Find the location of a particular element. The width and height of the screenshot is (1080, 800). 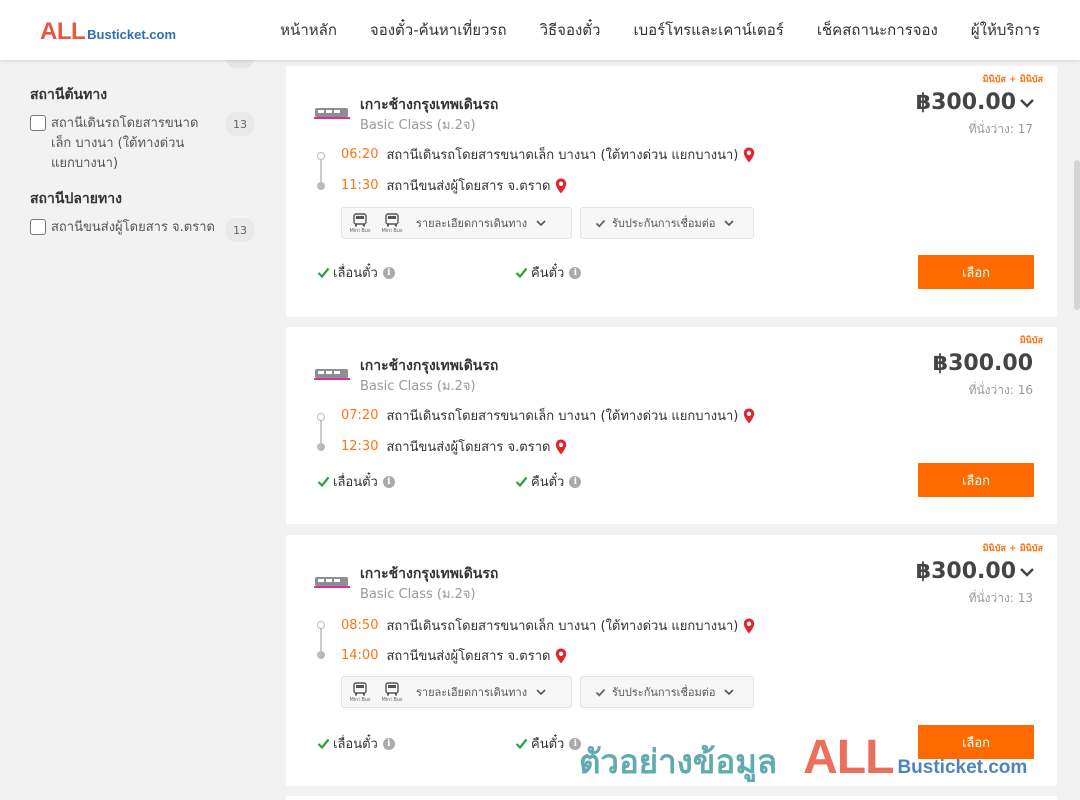

watermark-text: ตัวอย่างข้อมูล is located at coordinates (678, 761).